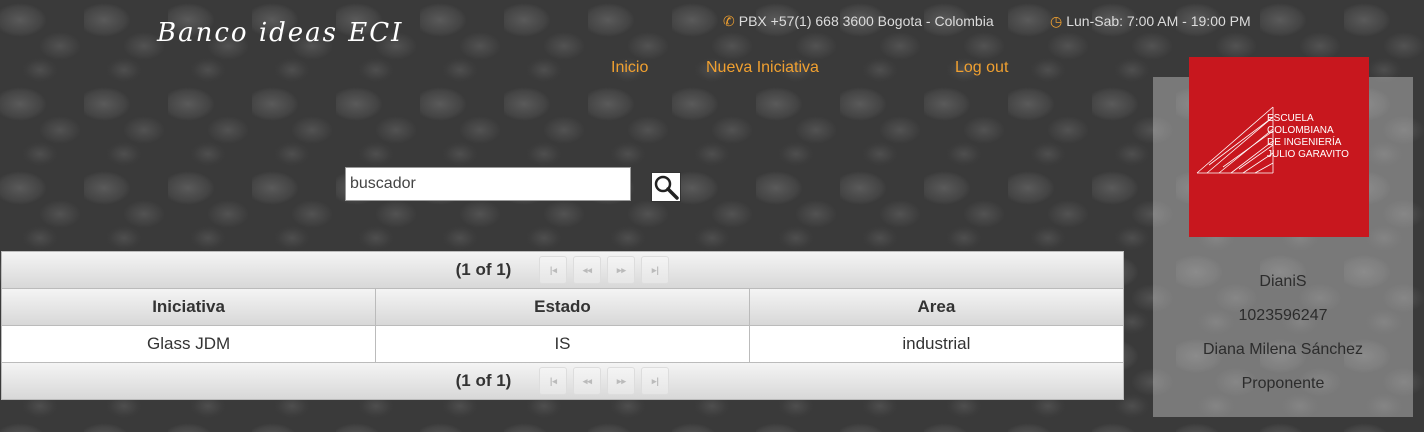 Image resolution: width=1424 pixels, height=432 pixels. What do you see at coordinates (1283, 349) in the screenshot?
I see `user-full-name: Diana Milena Sánchez` at bounding box center [1283, 349].